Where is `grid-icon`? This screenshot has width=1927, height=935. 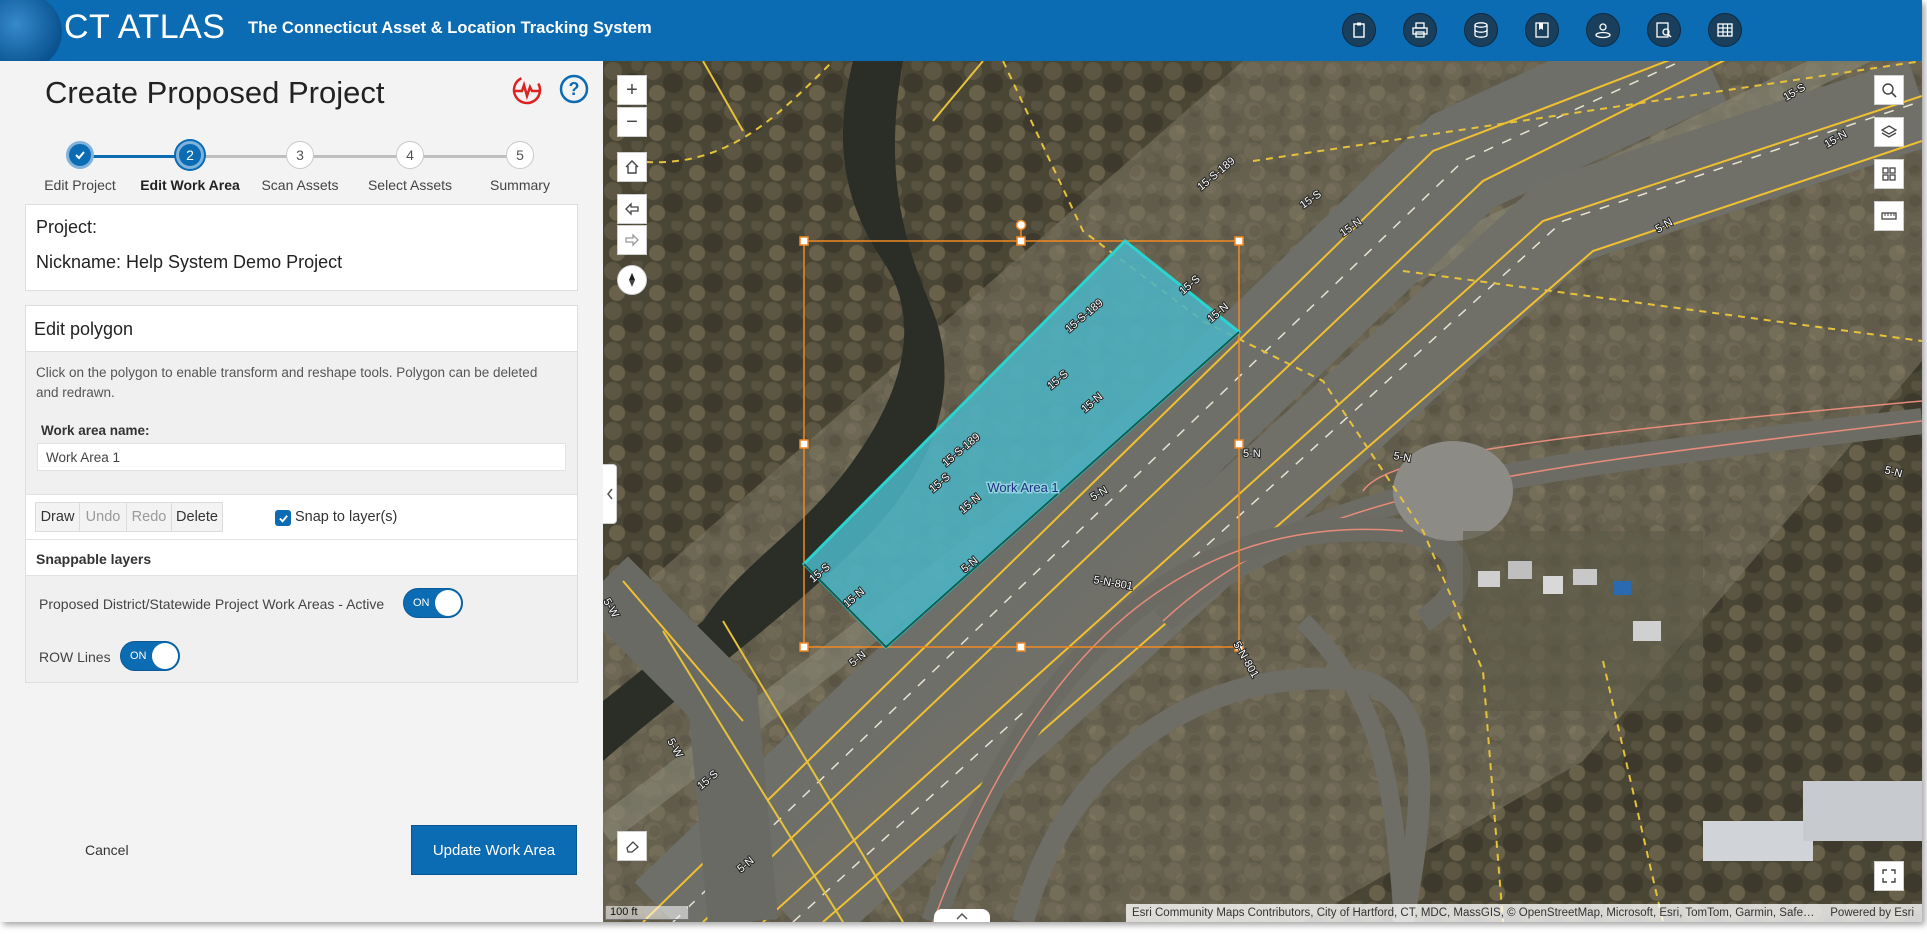
grid-icon is located at coordinates (1889, 174).